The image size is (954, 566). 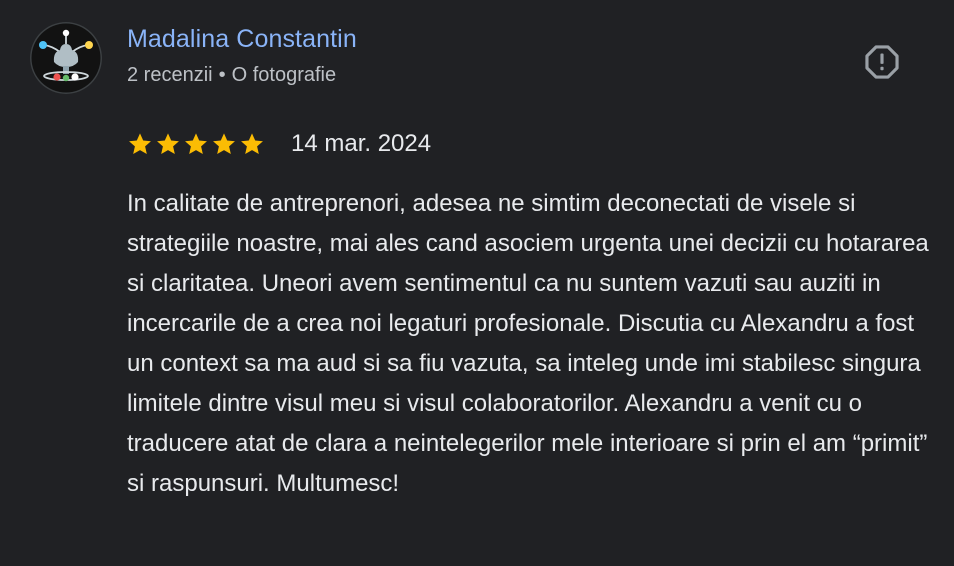 I want to click on photos-count: O fotografie, so click(x=284, y=75).